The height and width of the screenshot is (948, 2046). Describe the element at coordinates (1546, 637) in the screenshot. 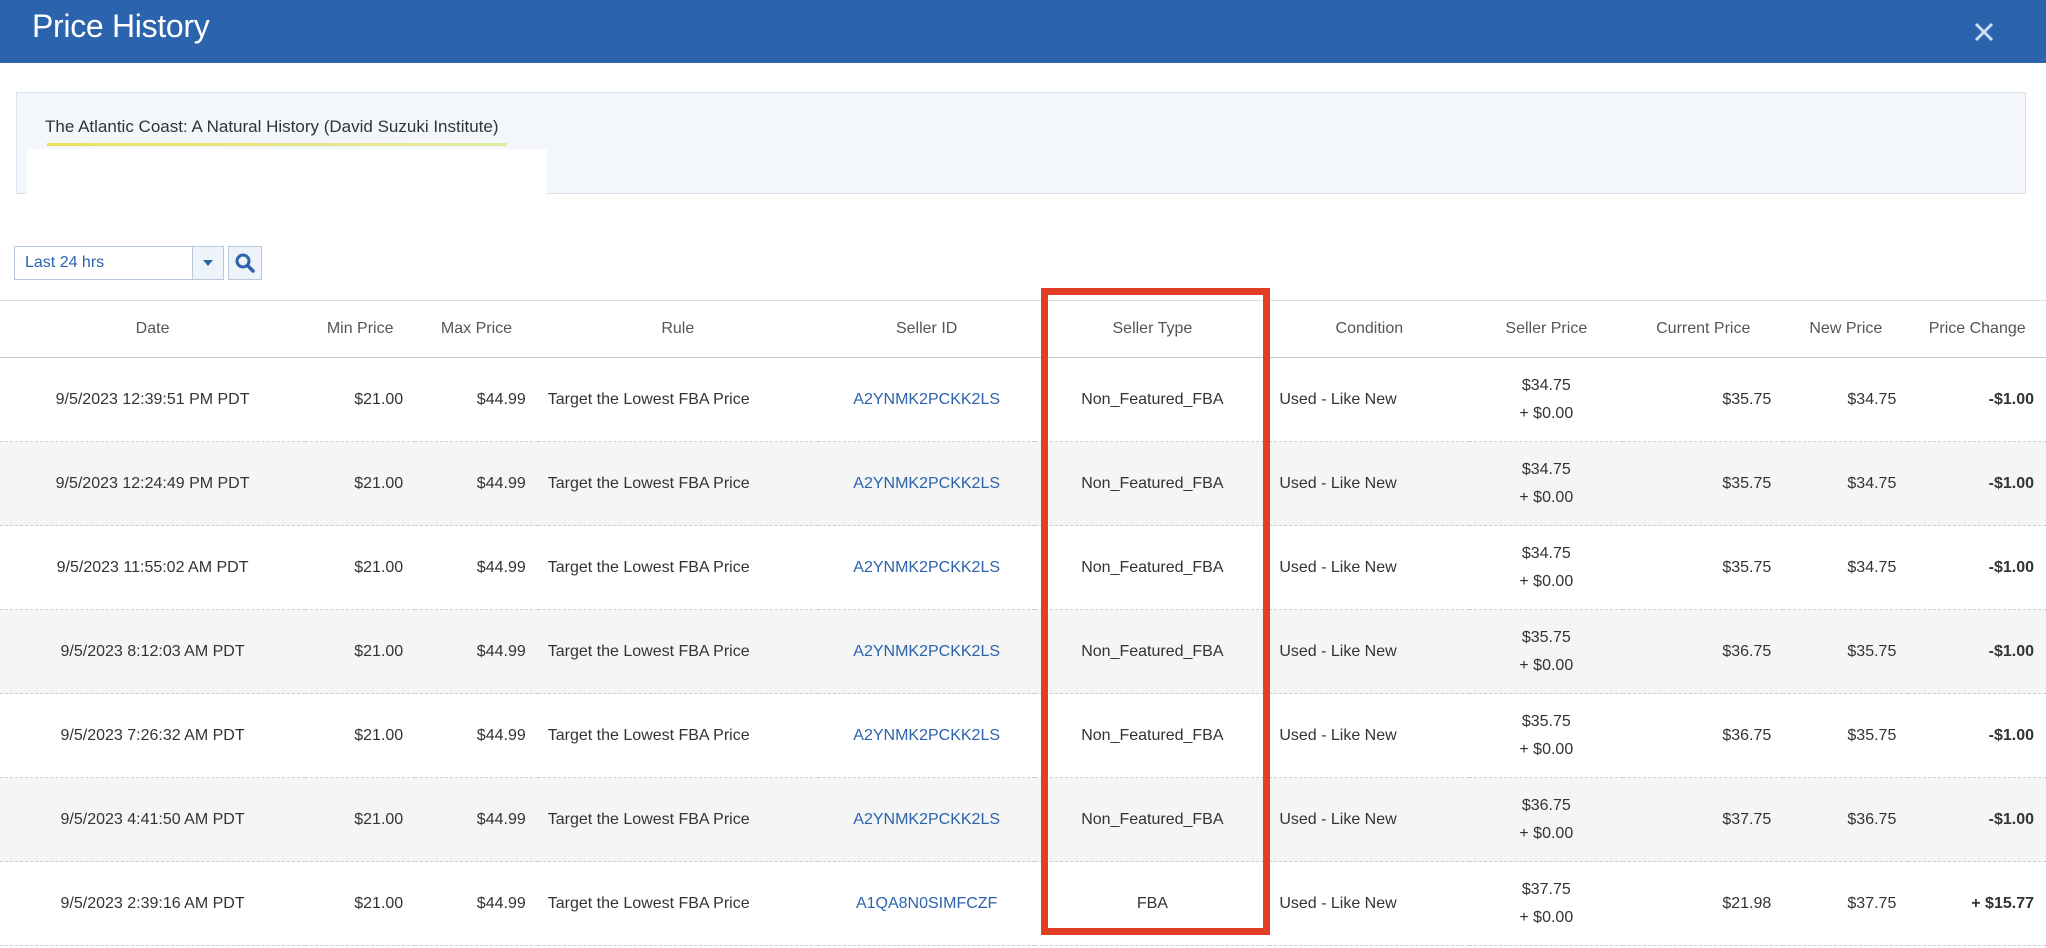

I see `seller-price-value: $35.75` at that location.